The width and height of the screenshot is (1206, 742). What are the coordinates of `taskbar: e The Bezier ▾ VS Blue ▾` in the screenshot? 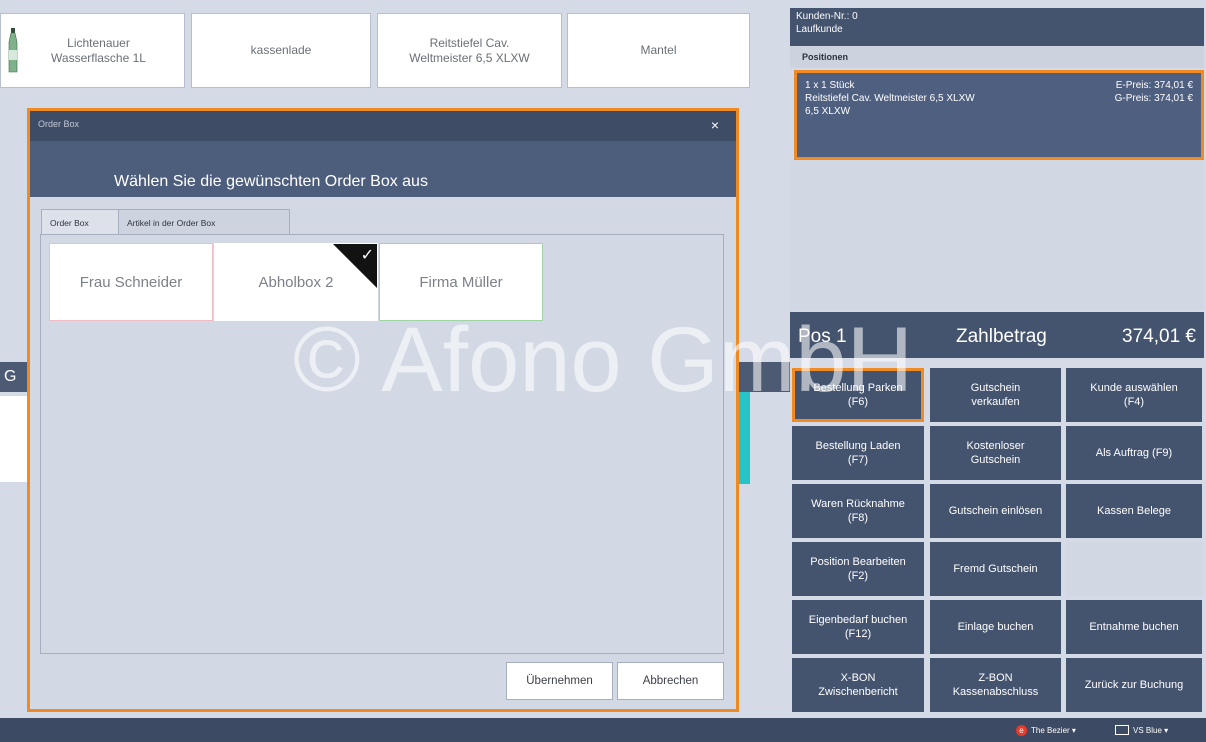 It's located at (603, 730).